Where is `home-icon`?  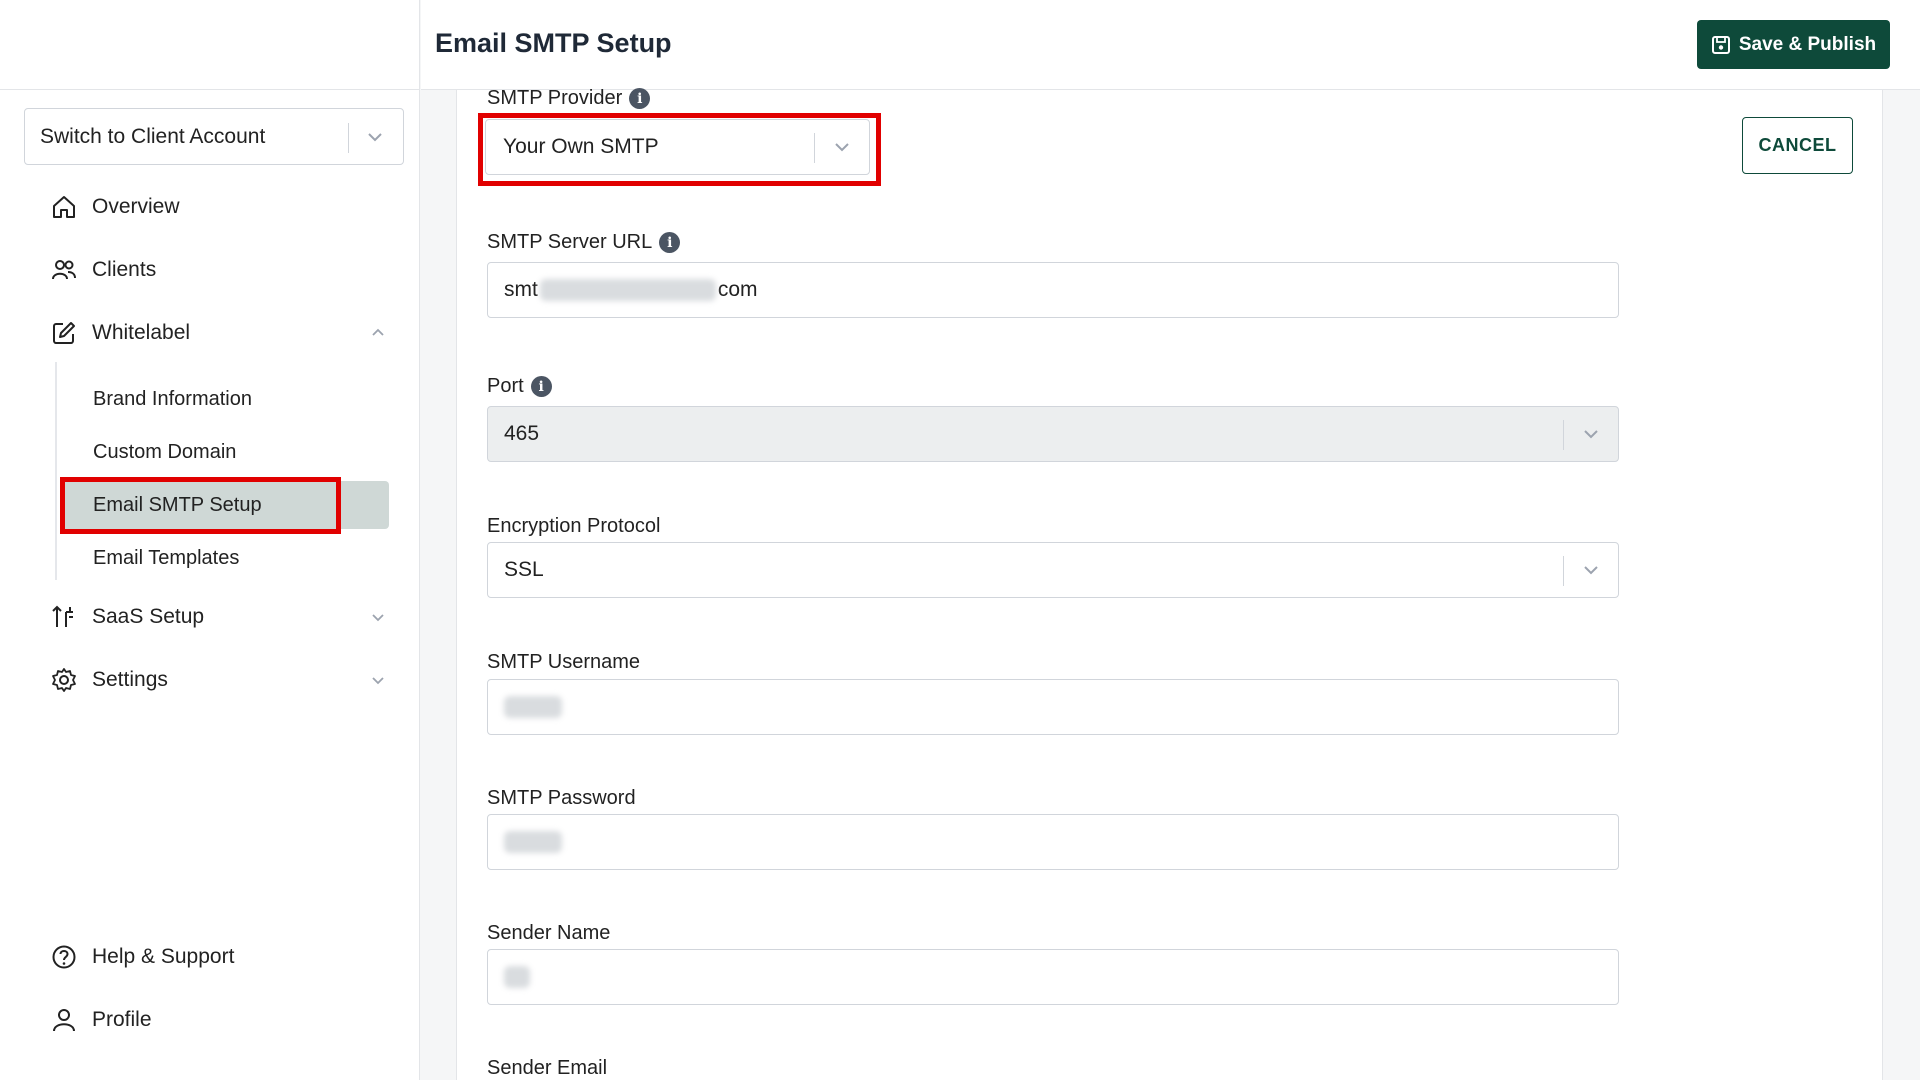
home-icon is located at coordinates (64, 207).